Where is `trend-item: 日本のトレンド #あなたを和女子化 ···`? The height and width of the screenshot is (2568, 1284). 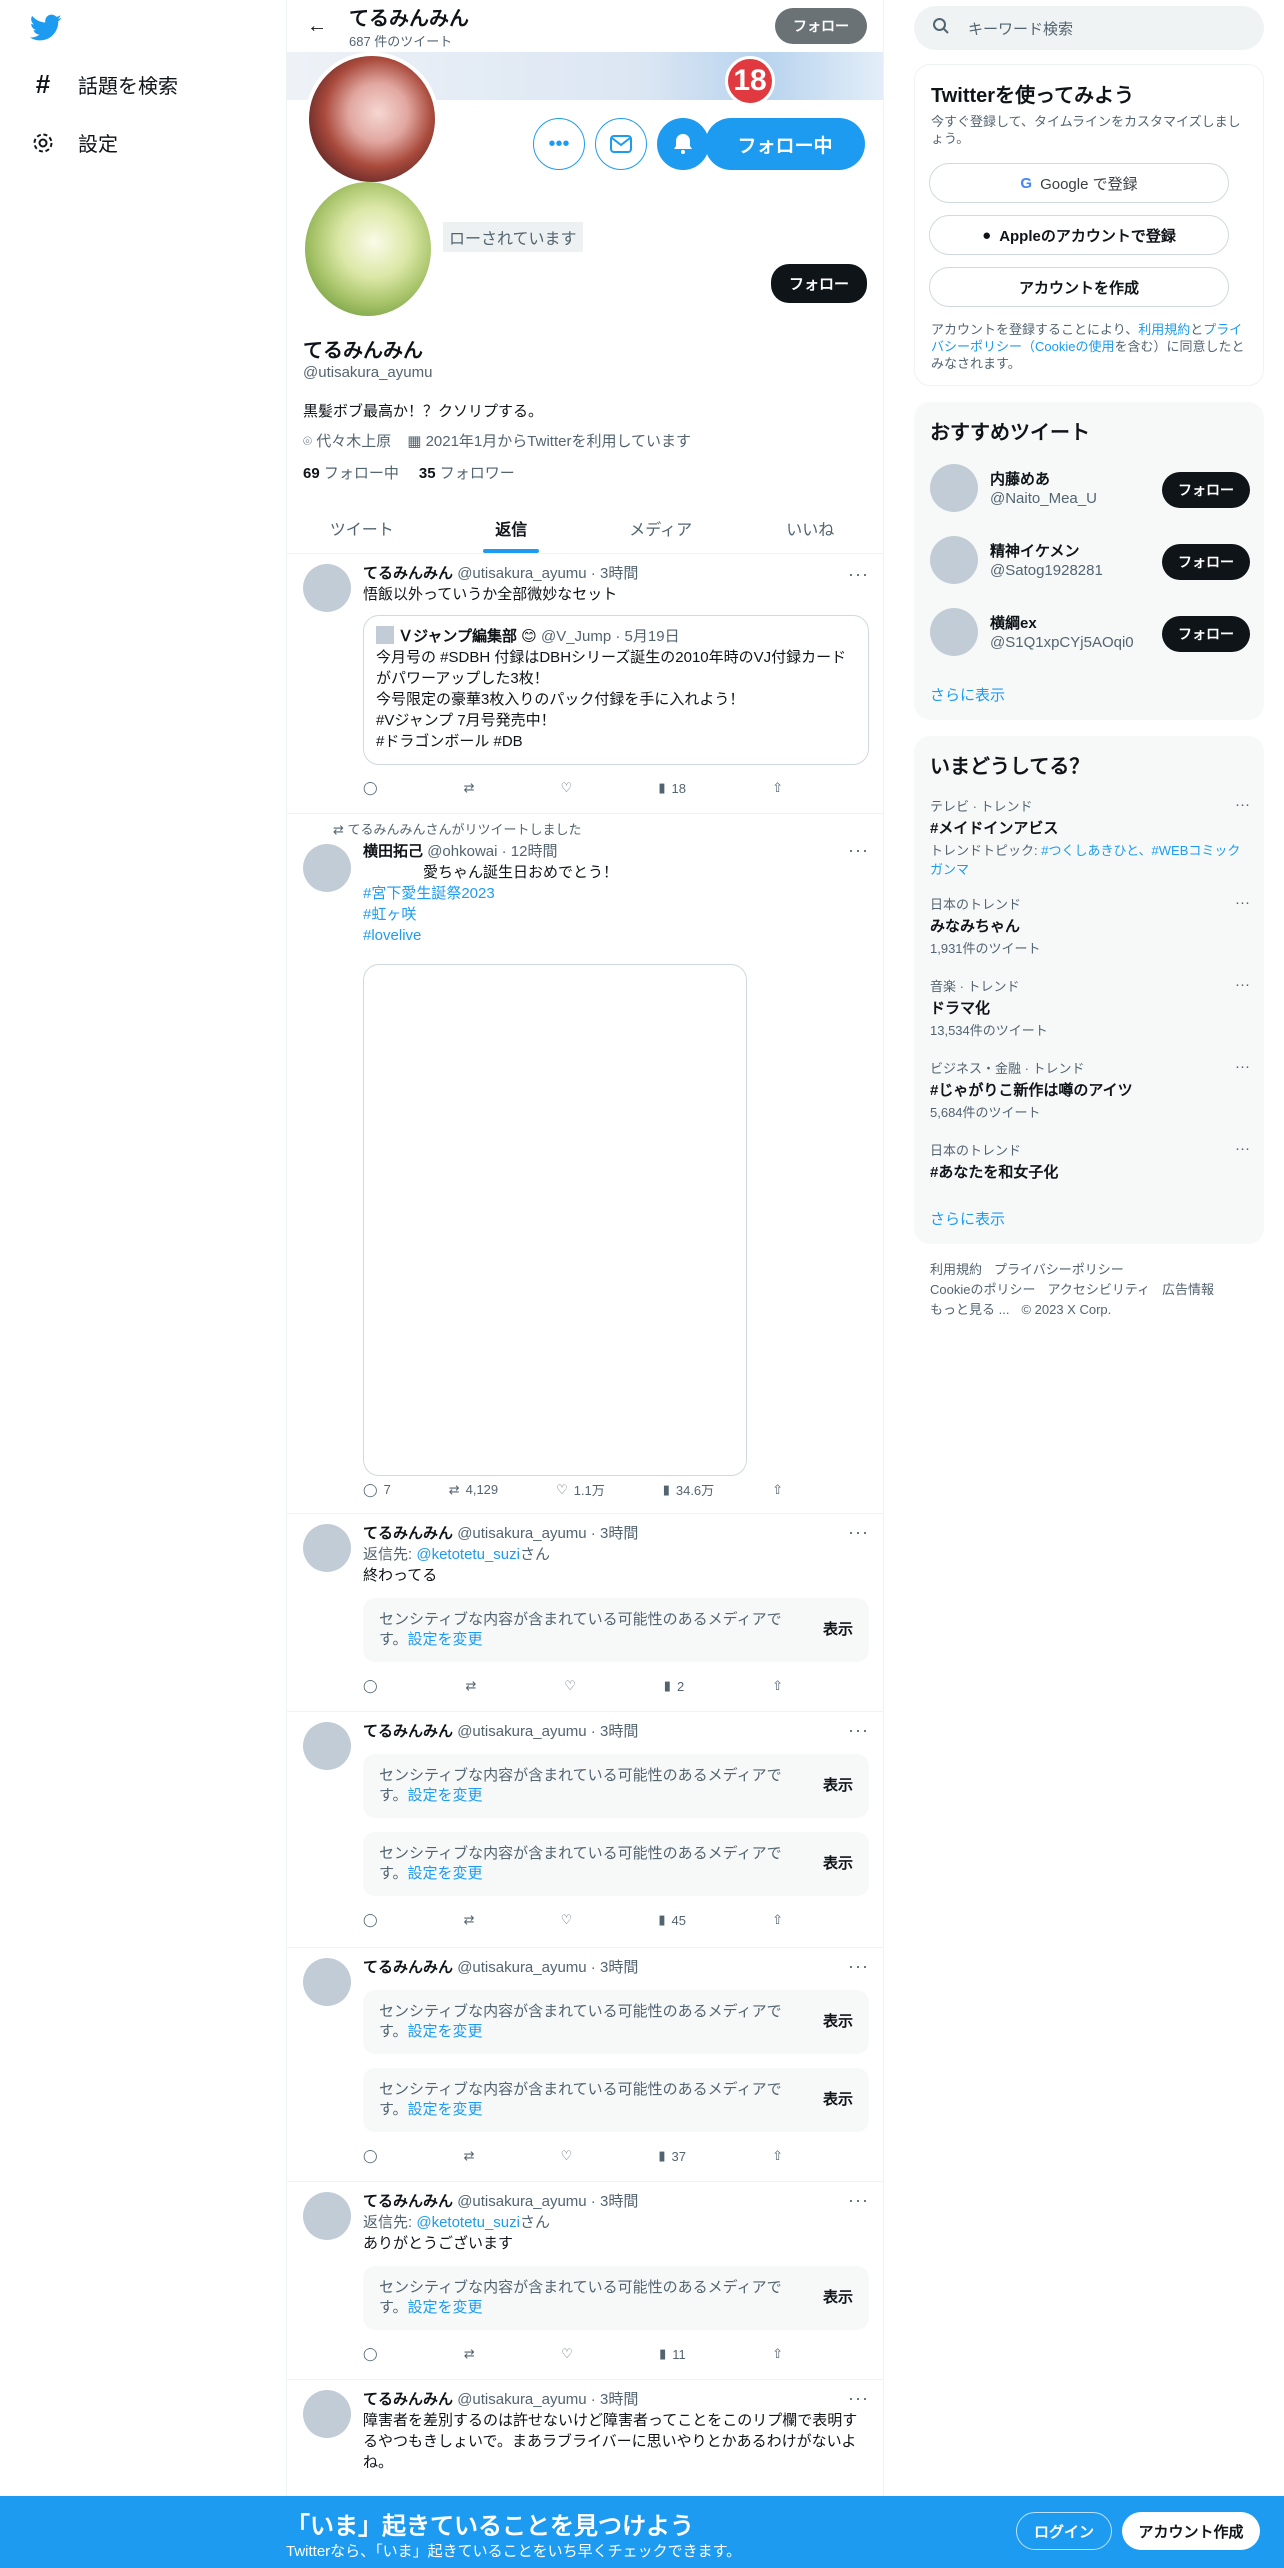
trend-item: 日本のトレンド #あなたを和女子化 ··· is located at coordinates (1090, 1161).